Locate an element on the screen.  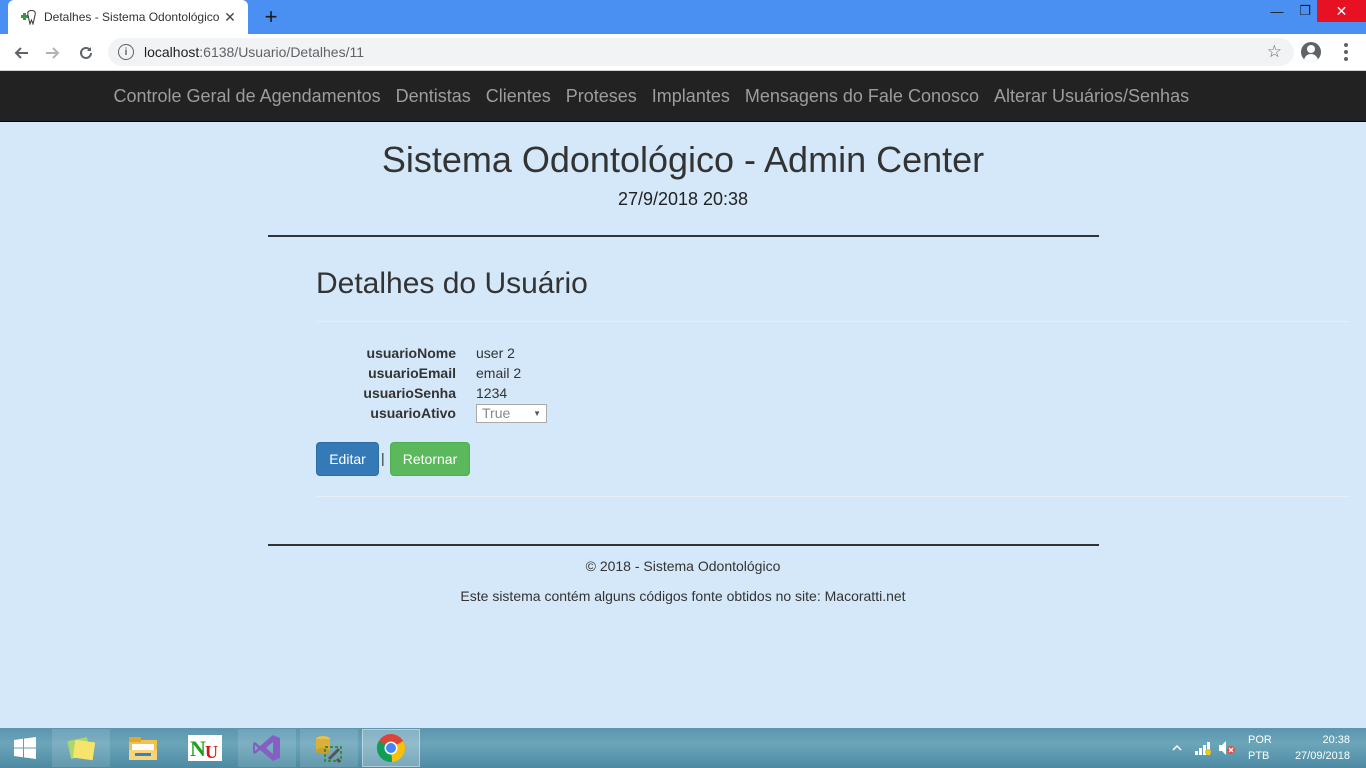
footer-divider is located at coordinates (683, 545).